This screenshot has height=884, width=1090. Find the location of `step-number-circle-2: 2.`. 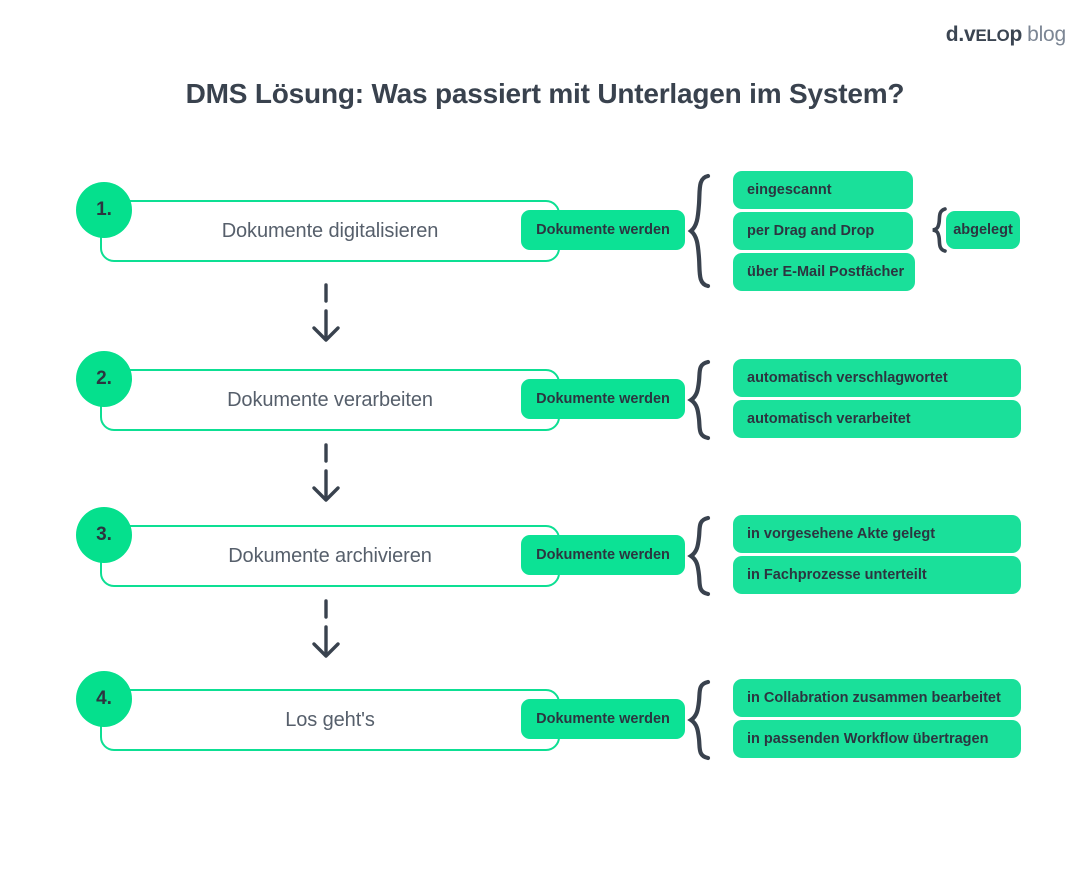

step-number-circle-2: 2. is located at coordinates (104, 379).